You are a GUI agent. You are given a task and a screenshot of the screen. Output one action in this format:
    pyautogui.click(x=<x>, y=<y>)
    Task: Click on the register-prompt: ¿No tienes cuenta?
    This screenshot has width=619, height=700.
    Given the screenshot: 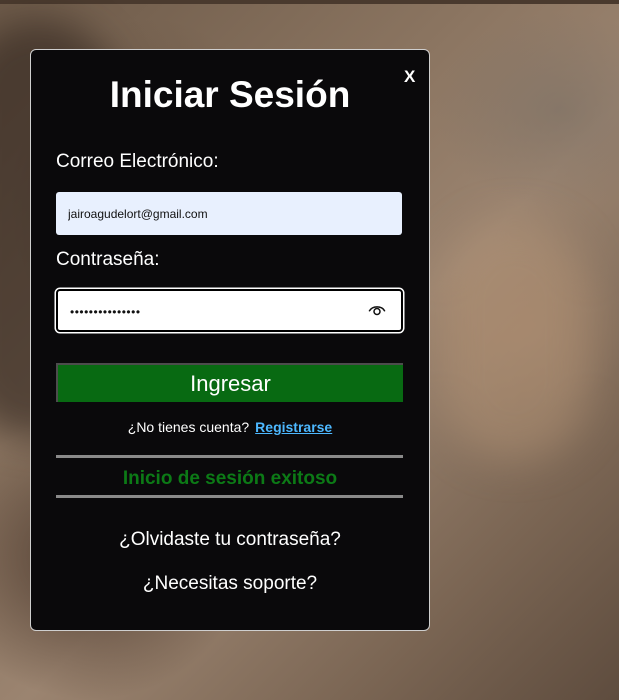 What is the action you would take?
    pyautogui.click(x=188, y=427)
    